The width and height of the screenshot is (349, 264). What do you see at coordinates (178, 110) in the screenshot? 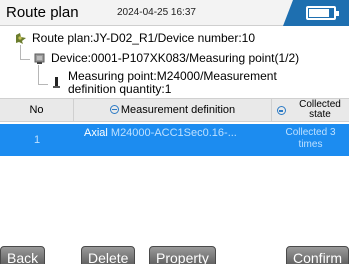
I see `column-definition-label: Measurement definition` at bounding box center [178, 110].